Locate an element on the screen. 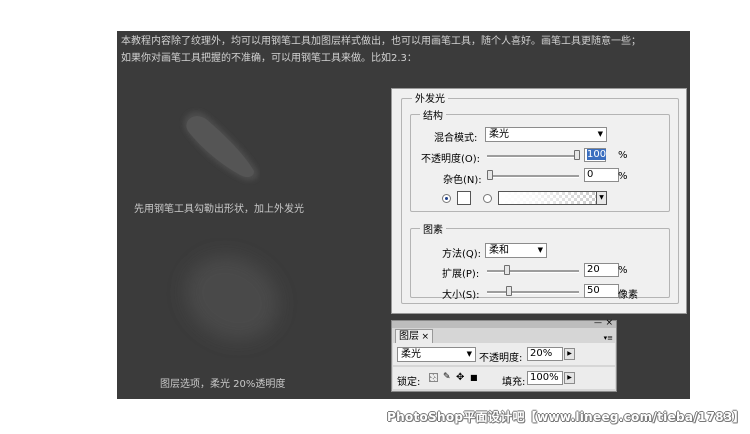 The height and width of the screenshot is (434, 750). gradient-radio is located at coordinates (487, 198).